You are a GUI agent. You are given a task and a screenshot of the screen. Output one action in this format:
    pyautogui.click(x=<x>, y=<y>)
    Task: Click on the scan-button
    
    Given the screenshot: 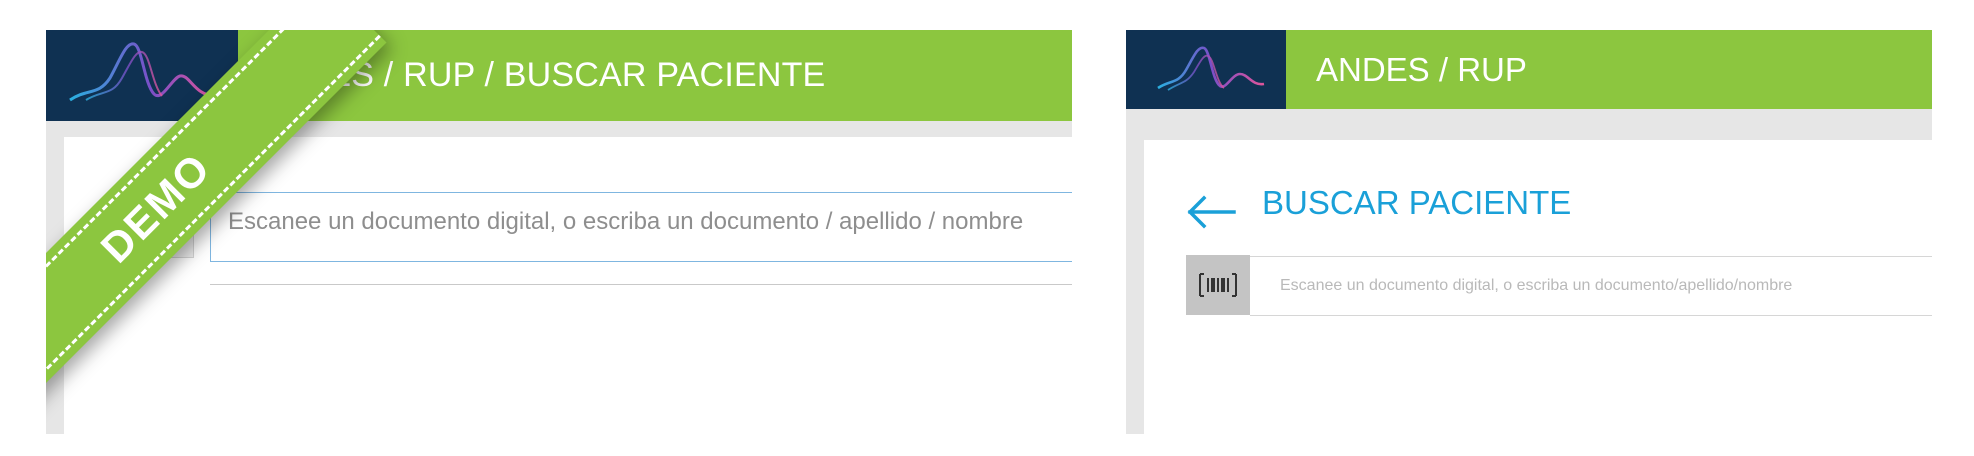 What is the action you would take?
    pyautogui.click(x=1218, y=285)
    